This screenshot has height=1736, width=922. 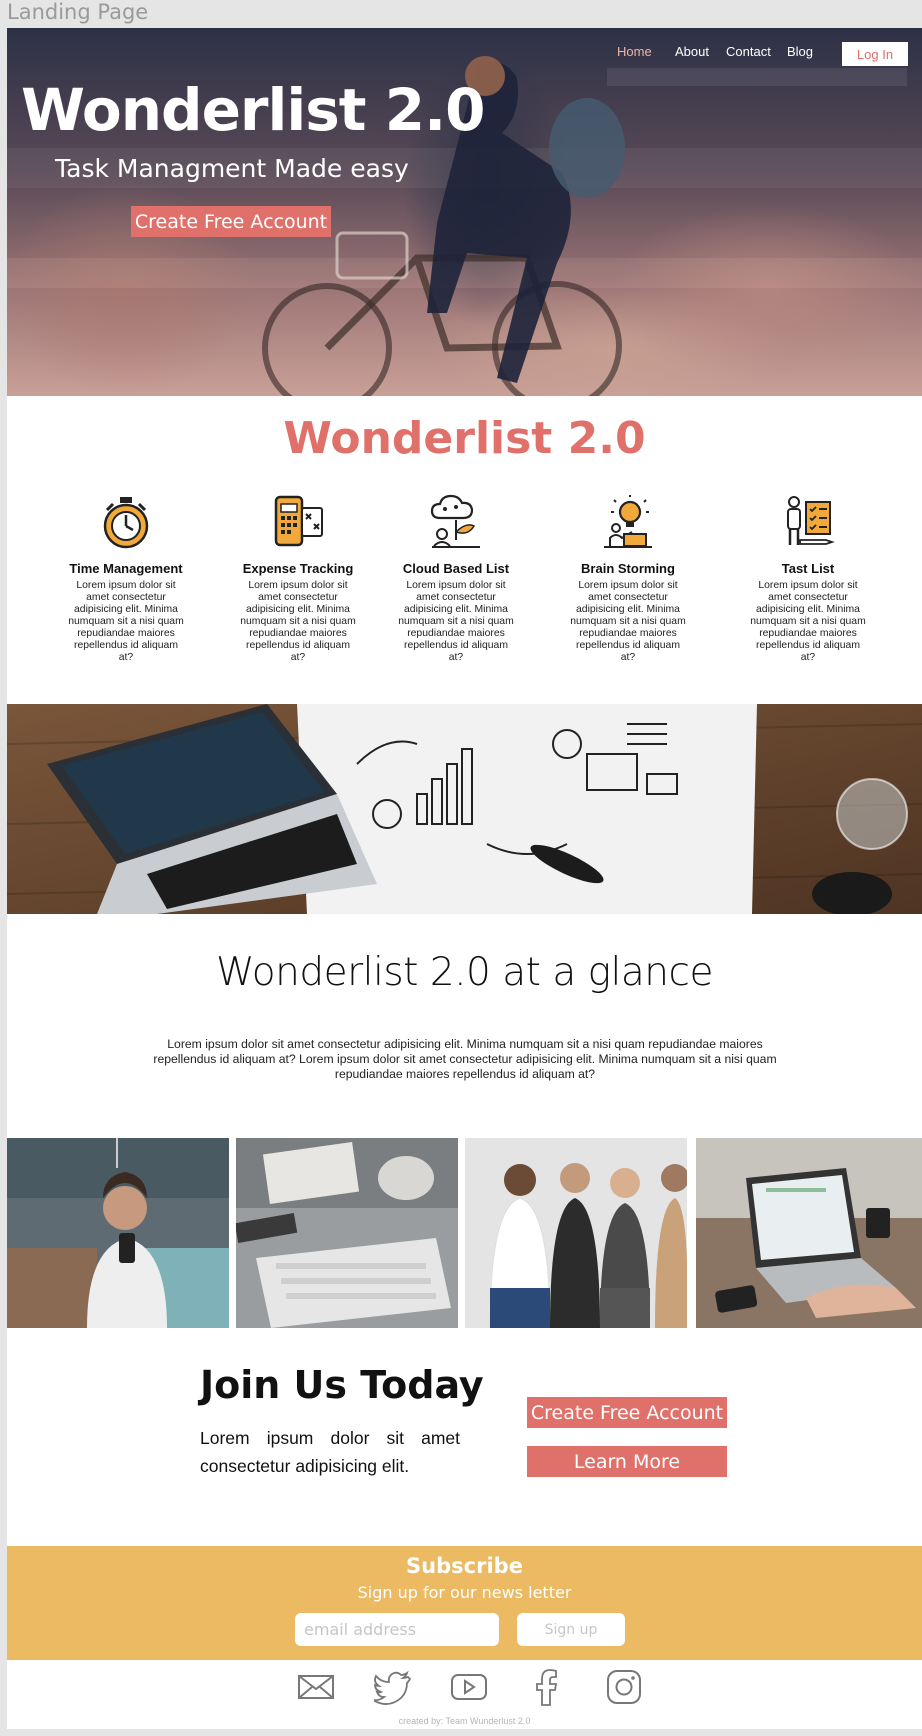 What do you see at coordinates (469, 1687) in the screenshot?
I see `youtube-icon` at bounding box center [469, 1687].